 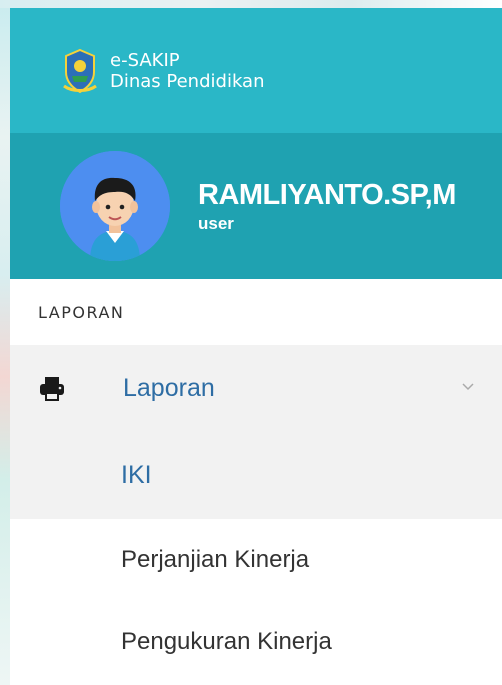 I want to click on brand-title: e-SAKIP Dinas Pendidikan, so click(x=187, y=71).